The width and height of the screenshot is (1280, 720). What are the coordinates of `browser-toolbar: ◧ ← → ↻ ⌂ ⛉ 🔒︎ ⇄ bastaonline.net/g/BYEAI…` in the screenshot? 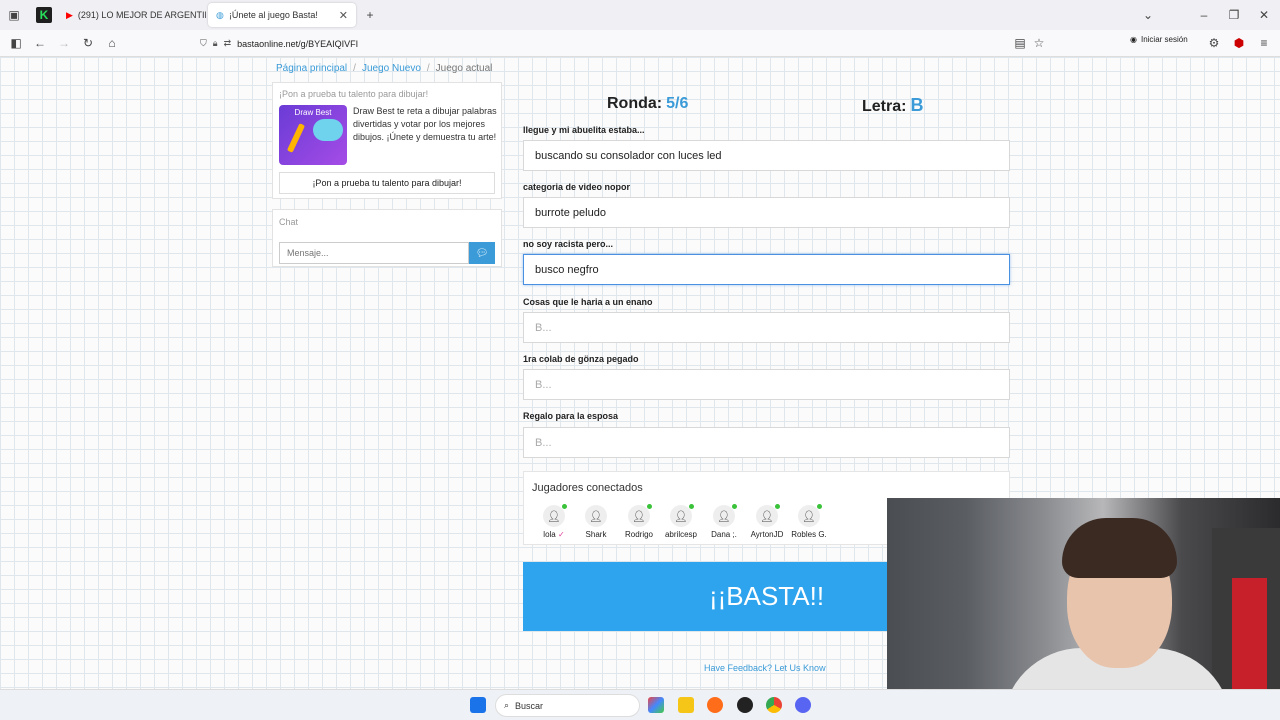 It's located at (640, 43).